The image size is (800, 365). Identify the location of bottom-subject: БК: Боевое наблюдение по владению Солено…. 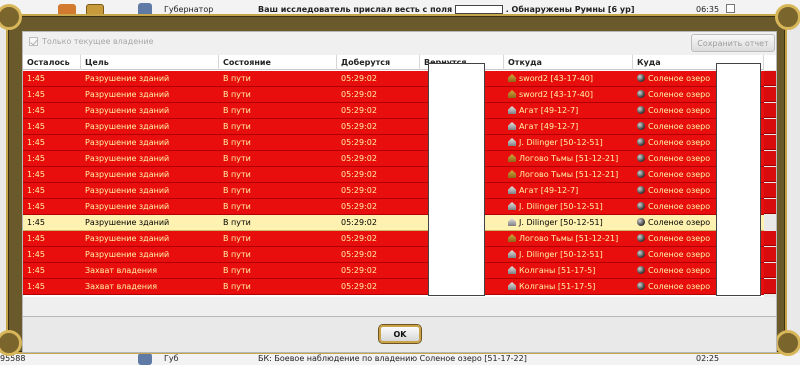
(392, 358).